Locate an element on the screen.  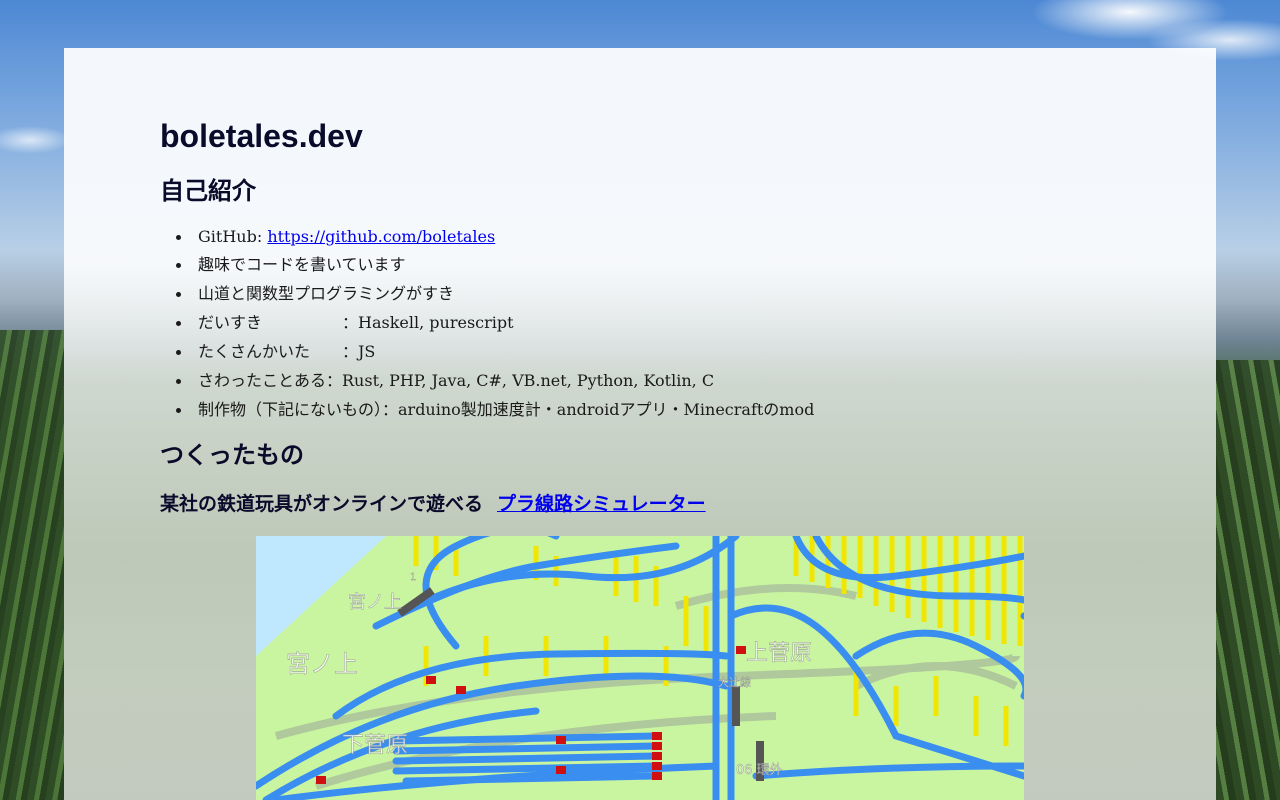
work-description: 某社の鉄道玩具がオンラインで遊べる is located at coordinates (322, 504).